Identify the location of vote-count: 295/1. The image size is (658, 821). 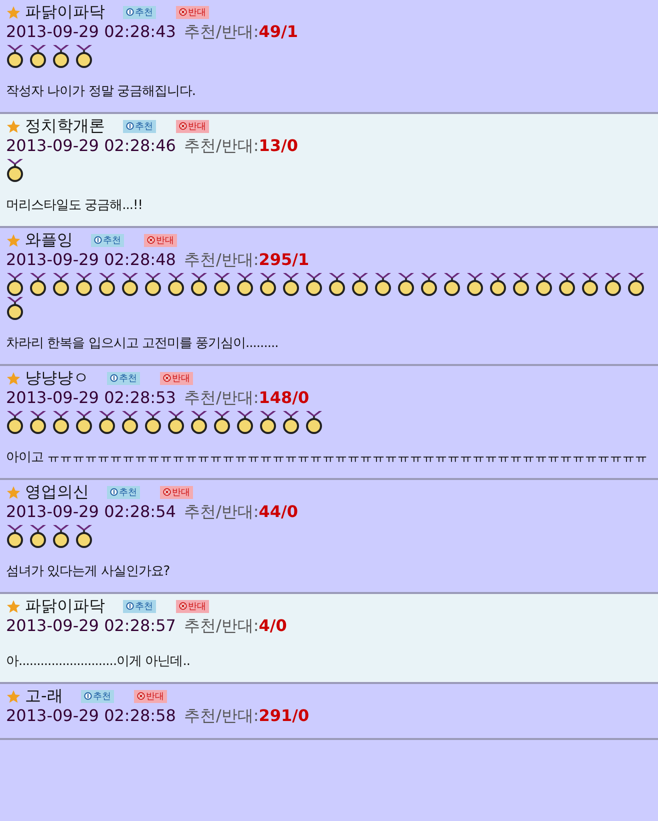
(284, 260).